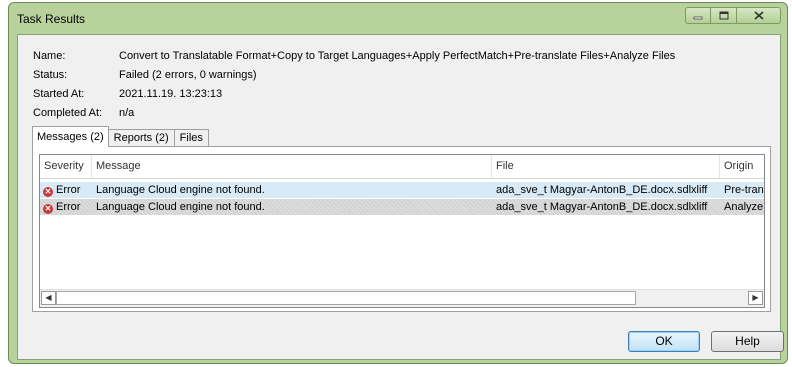  I want to click on completed-at-value: n/a, so click(127, 113).